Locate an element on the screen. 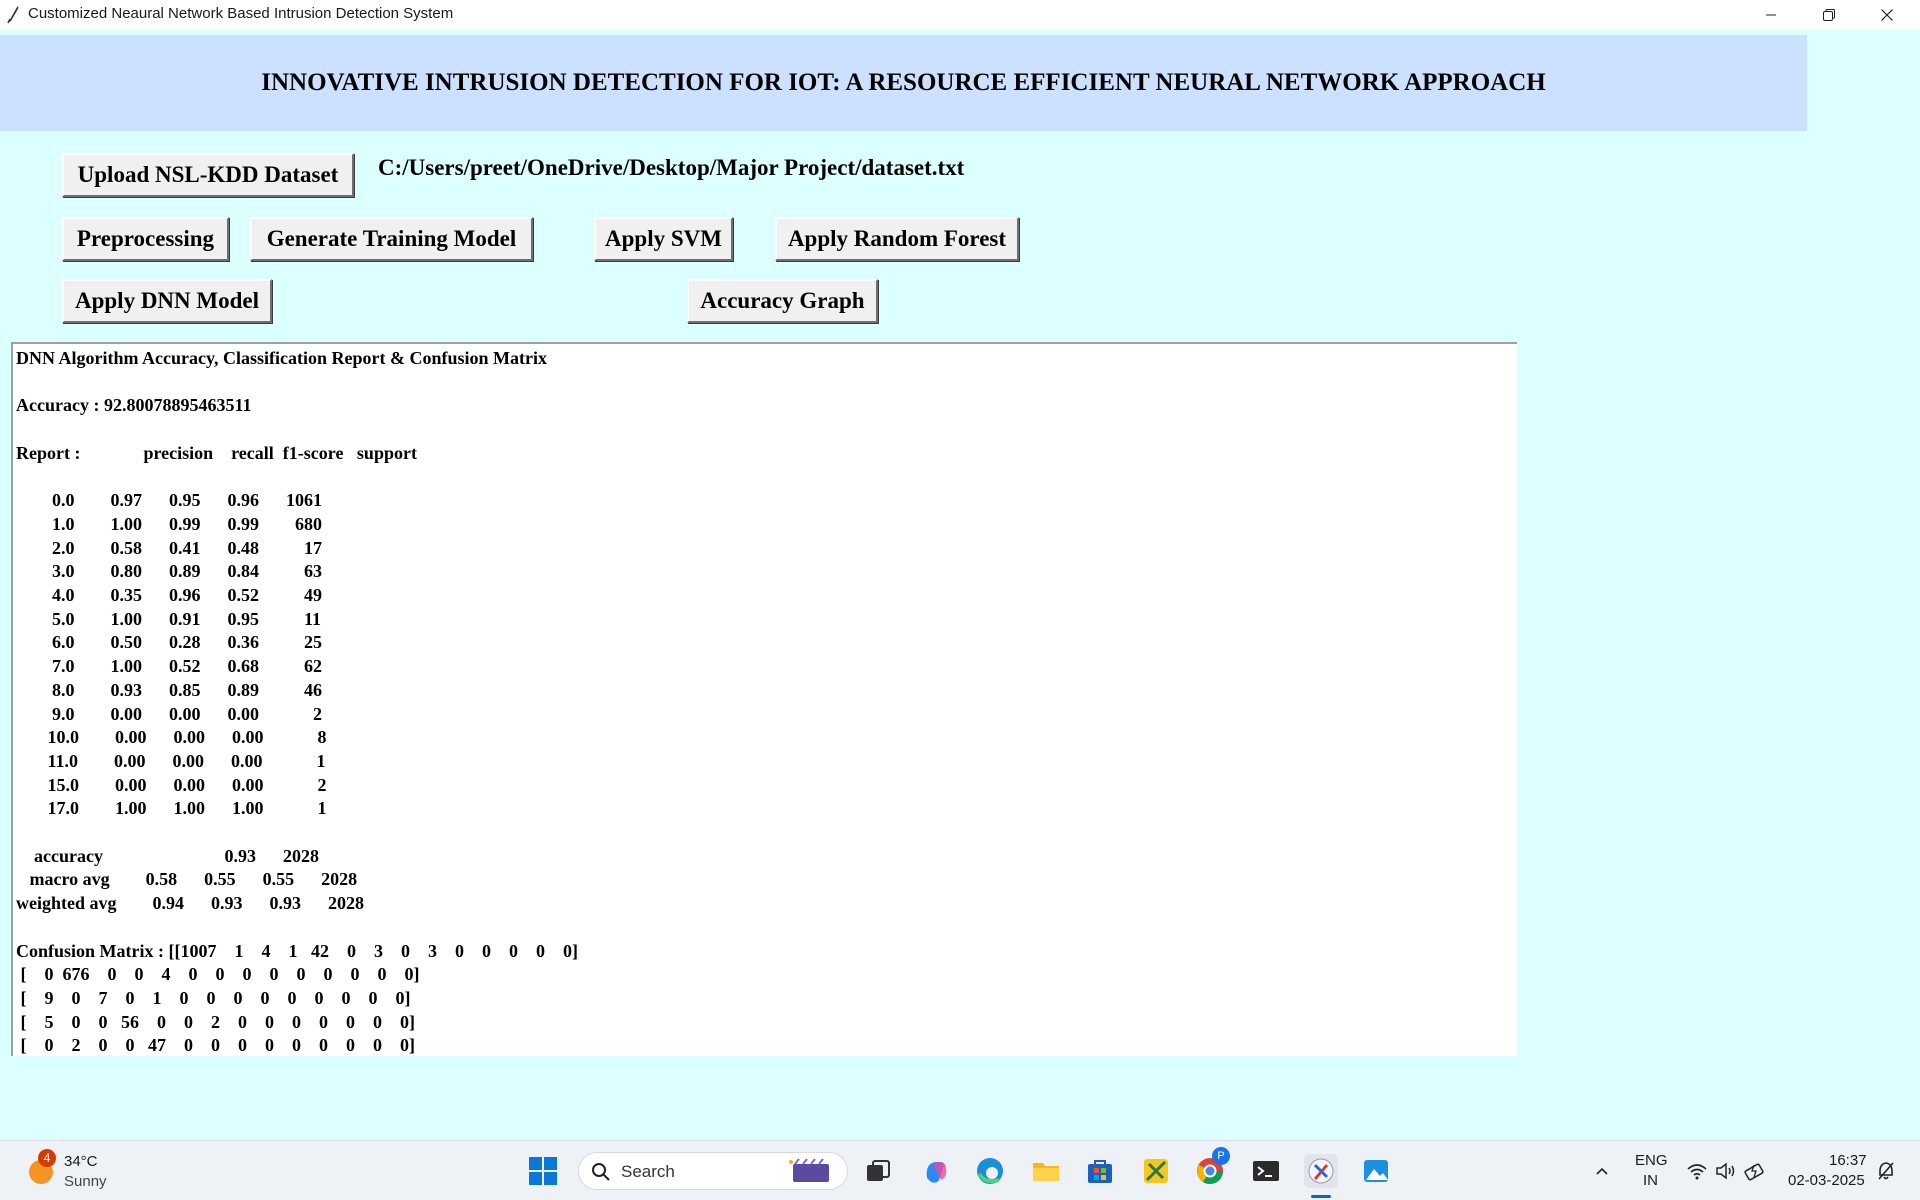 This screenshot has height=1200, width=1920. generate-training-model-button: Generate Training Model is located at coordinates (391, 239).